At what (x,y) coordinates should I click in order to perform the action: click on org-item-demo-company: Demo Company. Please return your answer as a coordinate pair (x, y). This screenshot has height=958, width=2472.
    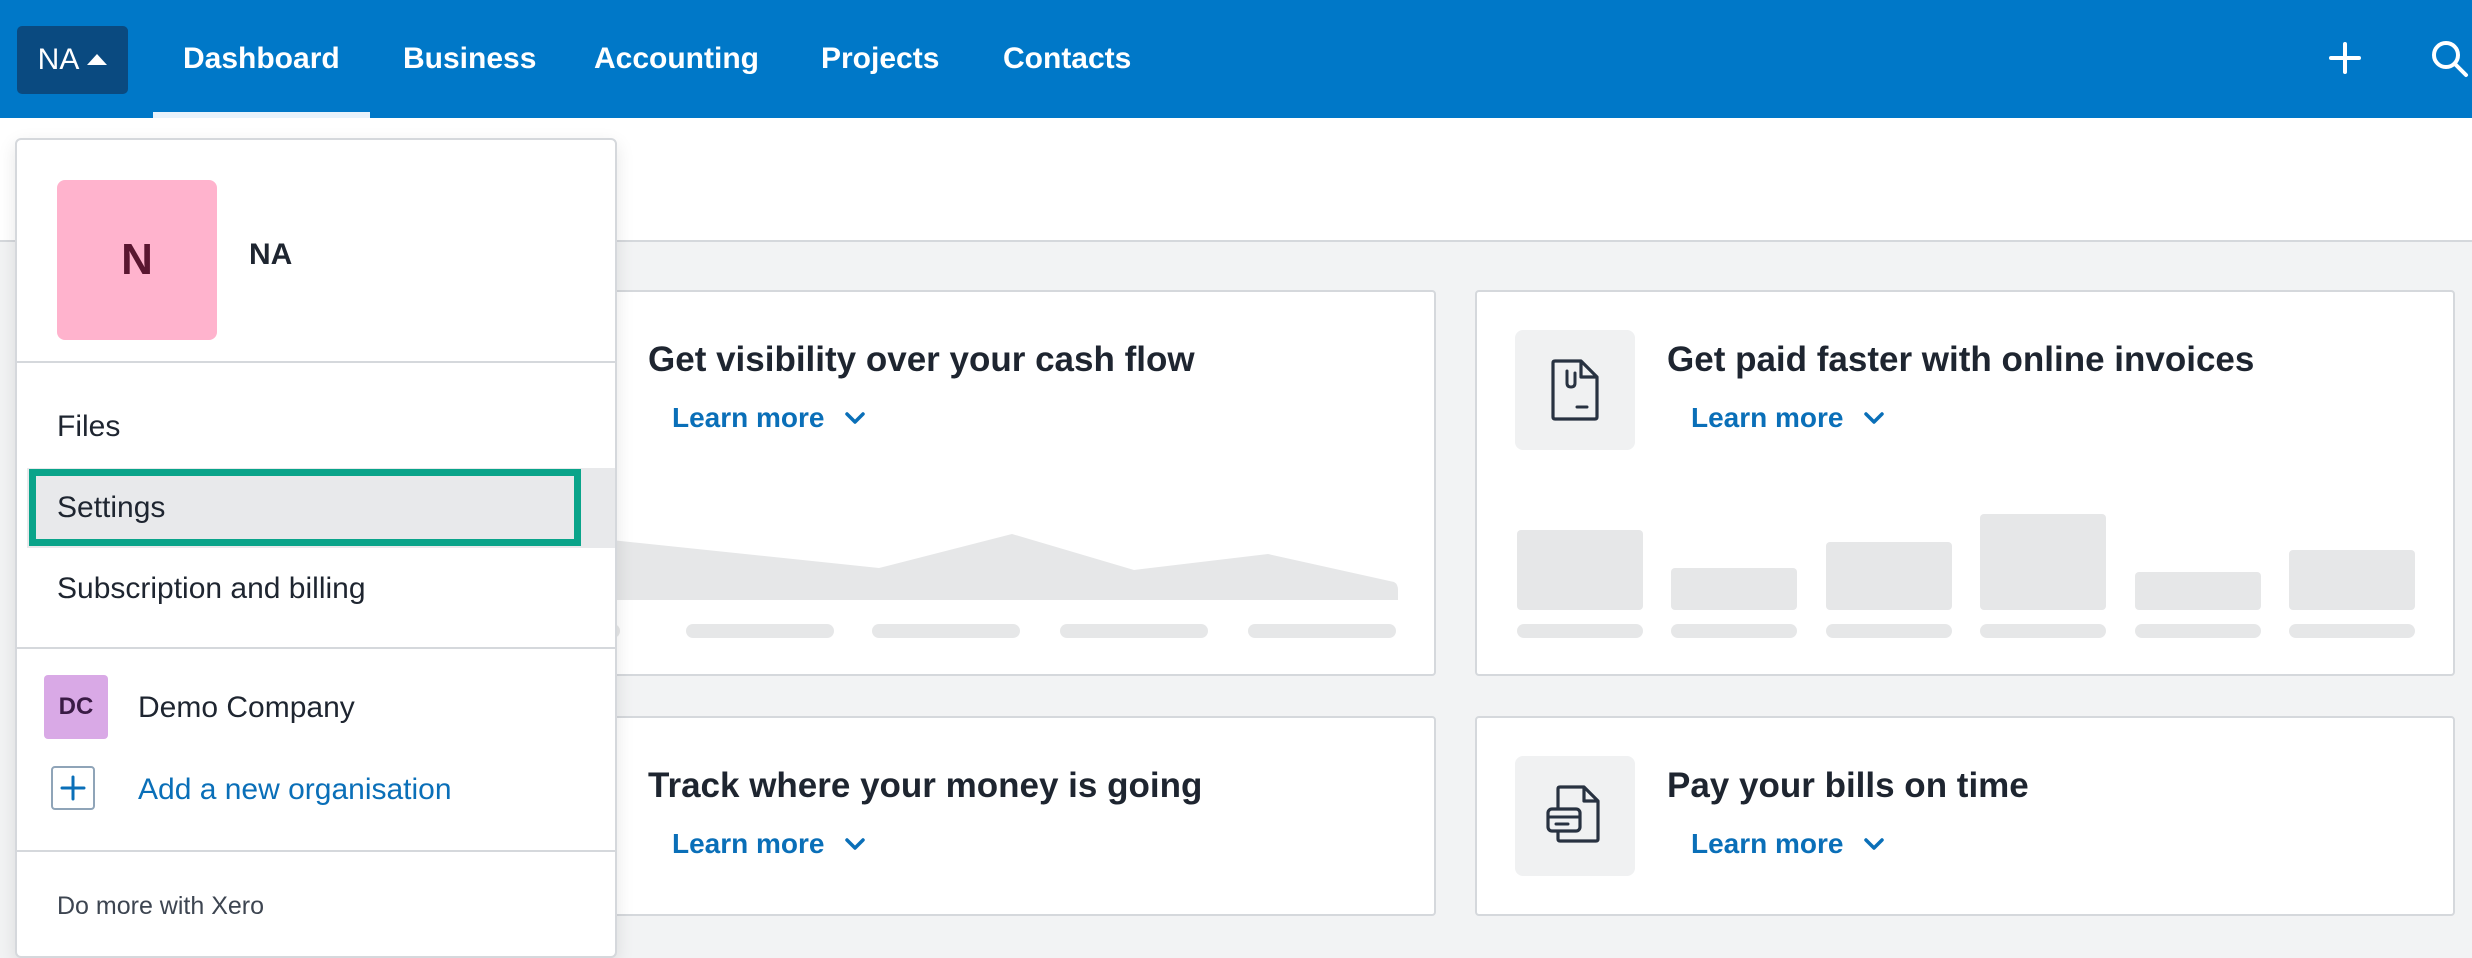
    Looking at the image, I should click on (246, 708).